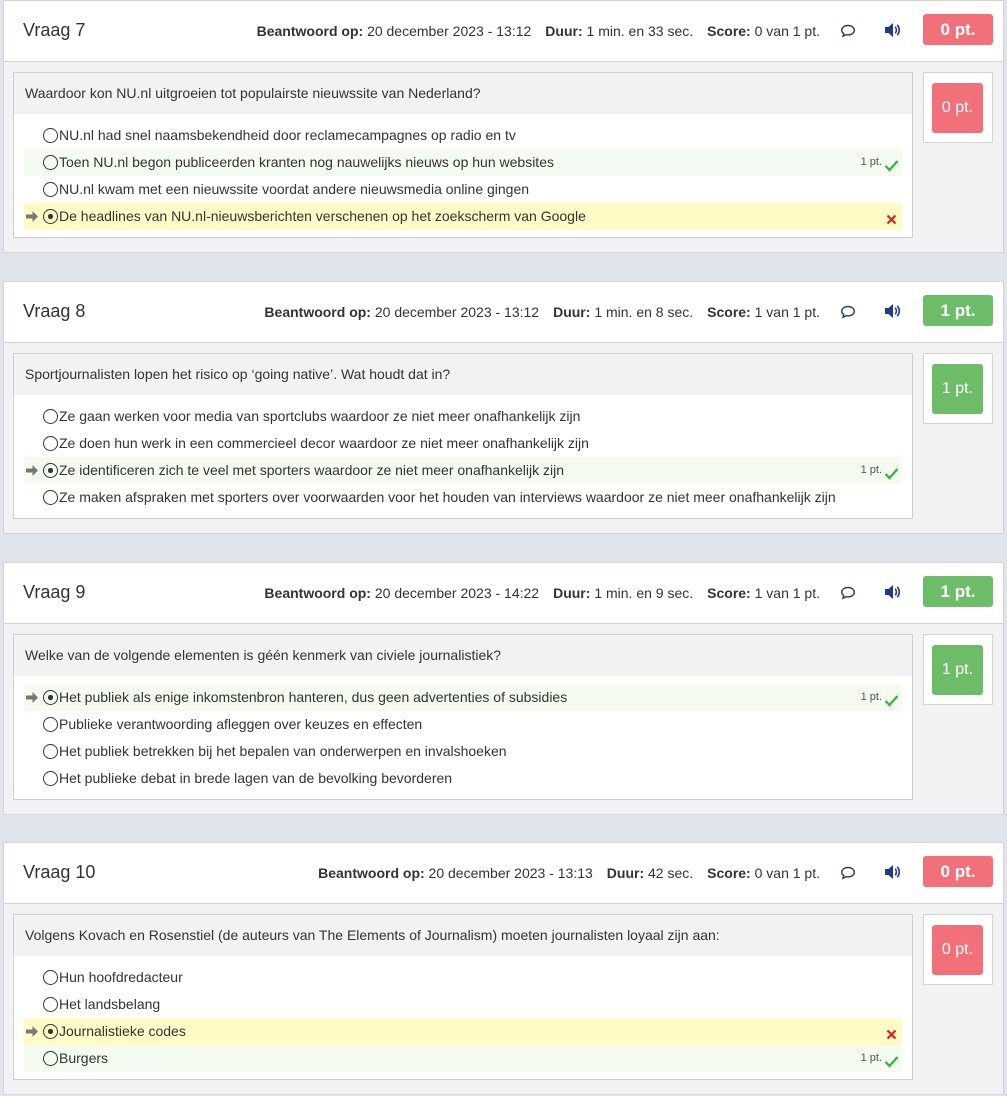  I want to click on answered-on-value: 20 december 2023 - 13:12, so click(457, 312).